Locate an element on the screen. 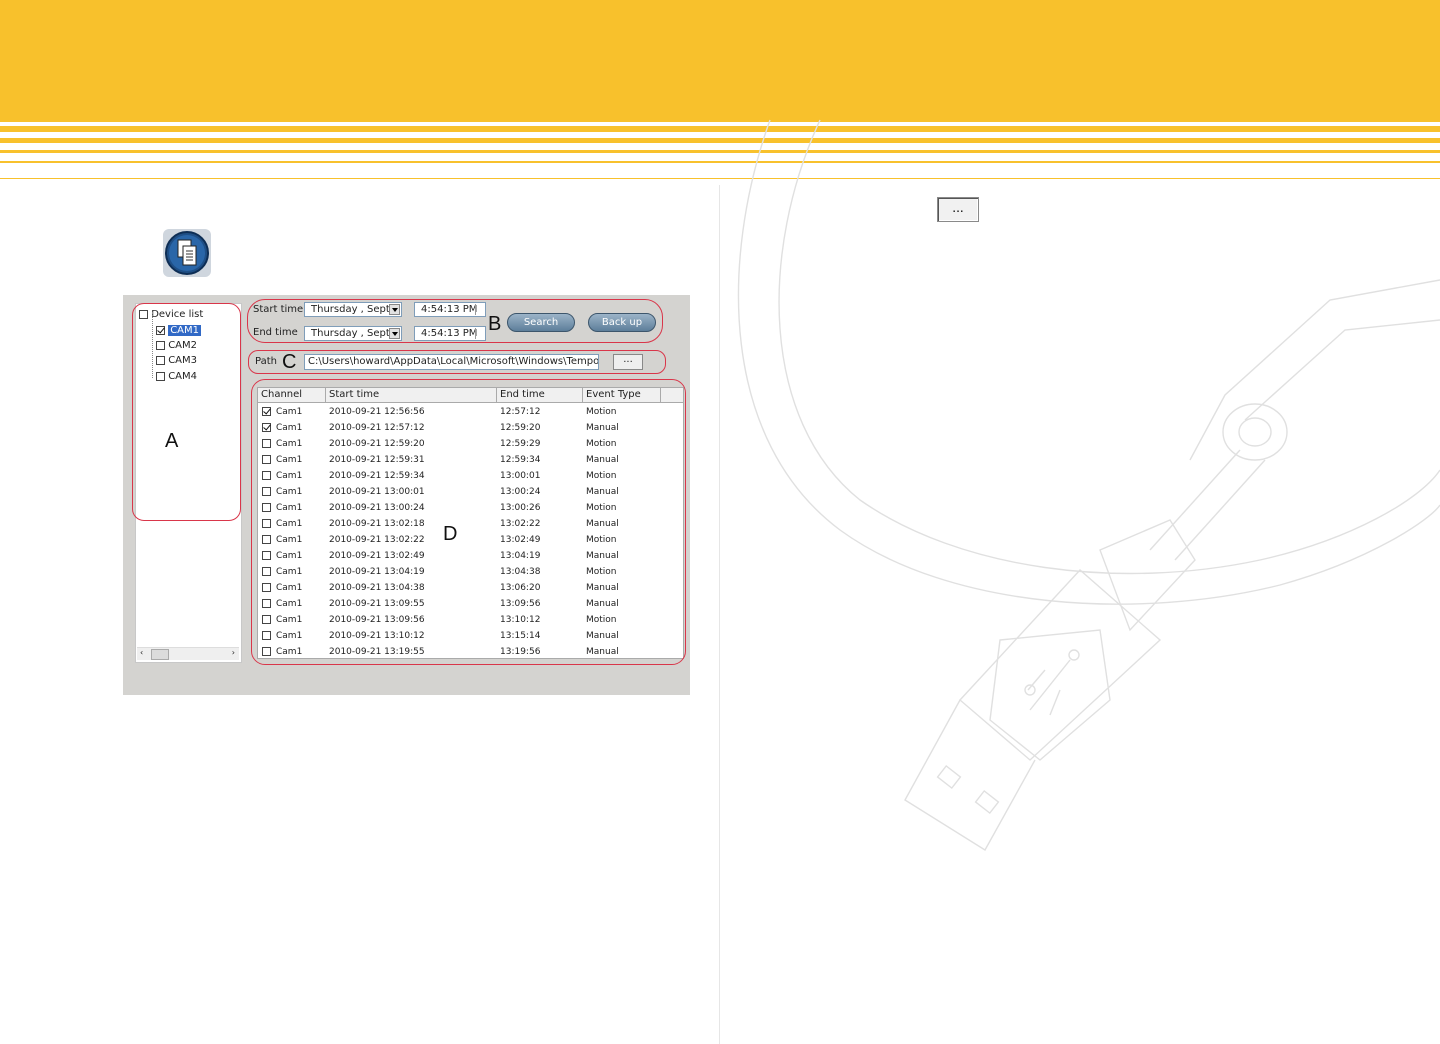 The width and height of the screenshot is (1440, 1044). document-backup-icon is located at coordinates (187, 253).